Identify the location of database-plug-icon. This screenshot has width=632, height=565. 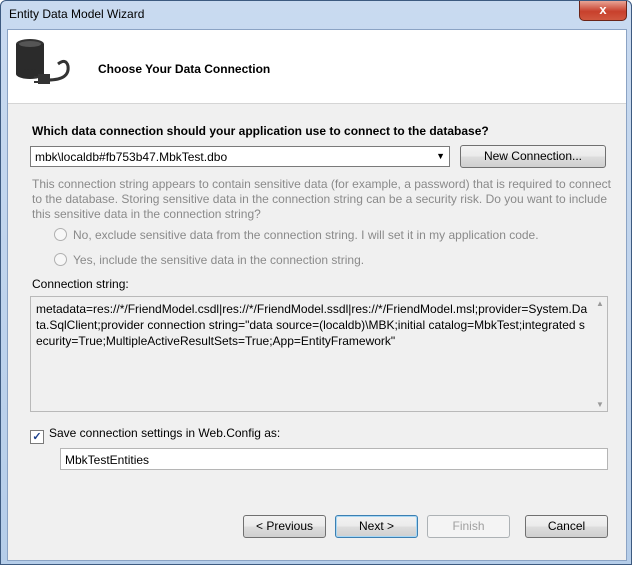
(43, 61).